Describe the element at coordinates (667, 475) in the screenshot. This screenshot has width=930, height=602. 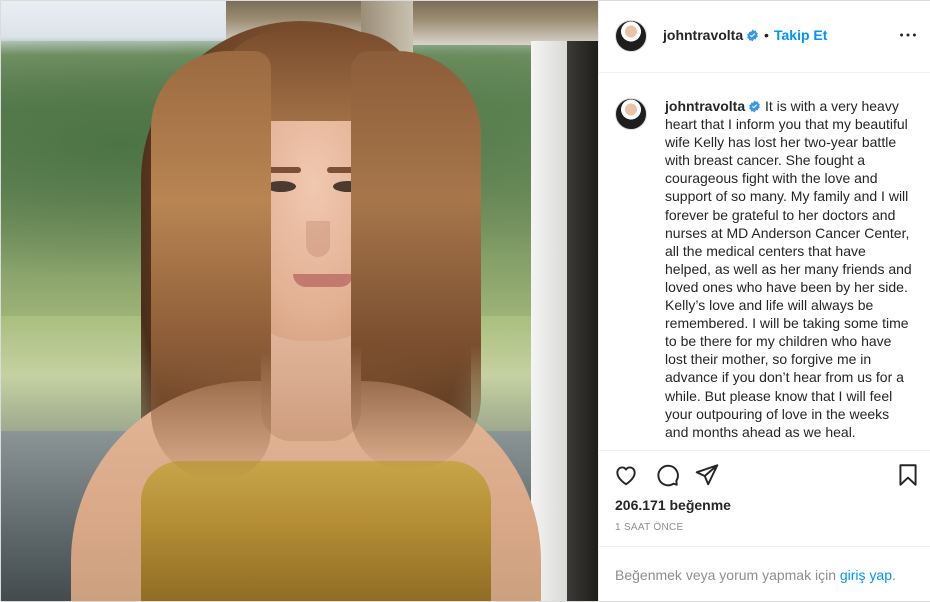
I see `comment-icon` at that location.